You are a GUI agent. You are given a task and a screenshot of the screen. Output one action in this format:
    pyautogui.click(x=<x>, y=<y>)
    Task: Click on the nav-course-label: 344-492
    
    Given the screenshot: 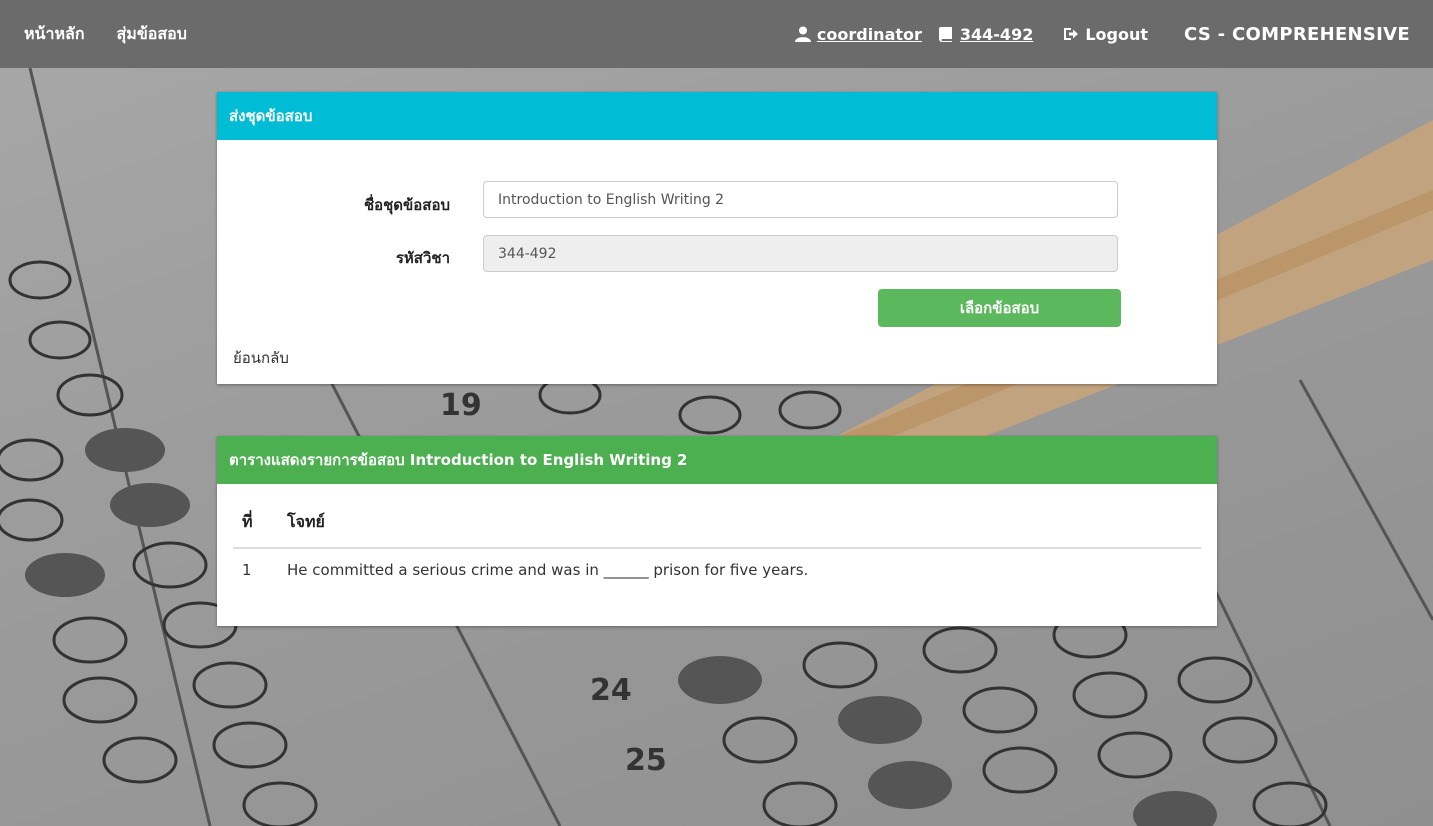 What is the action you would take?
    pyautogui.click(x=996, y=34)
    